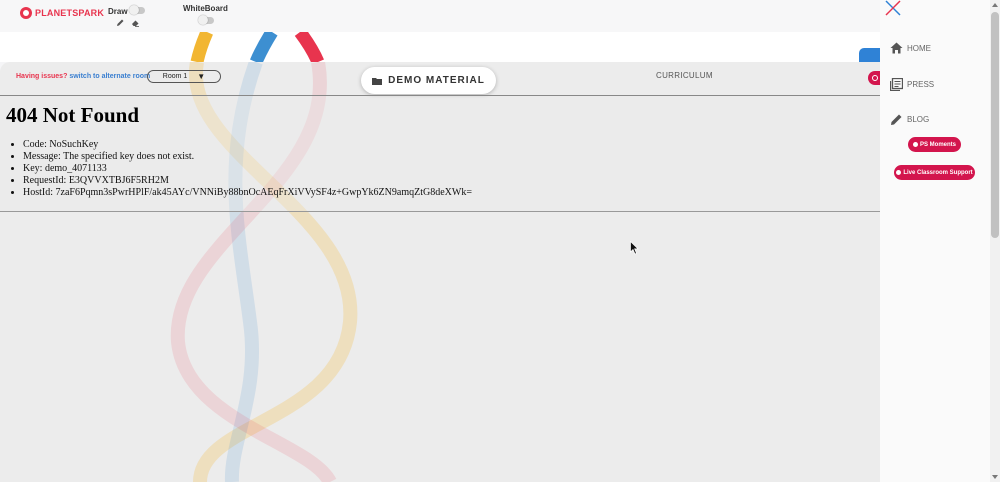  I want to click on nav-press: PRESS, so click(912, 84).